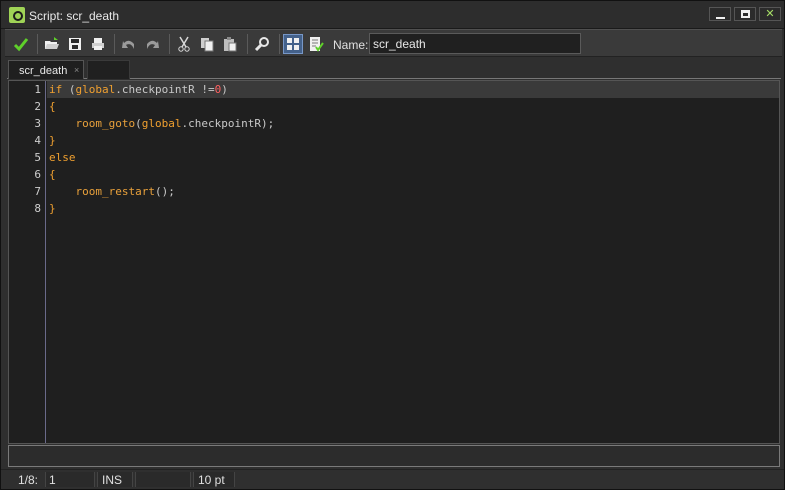 This screenshot has height=490, width=785. I want to click on close-button: ✕, so click(770, 14).